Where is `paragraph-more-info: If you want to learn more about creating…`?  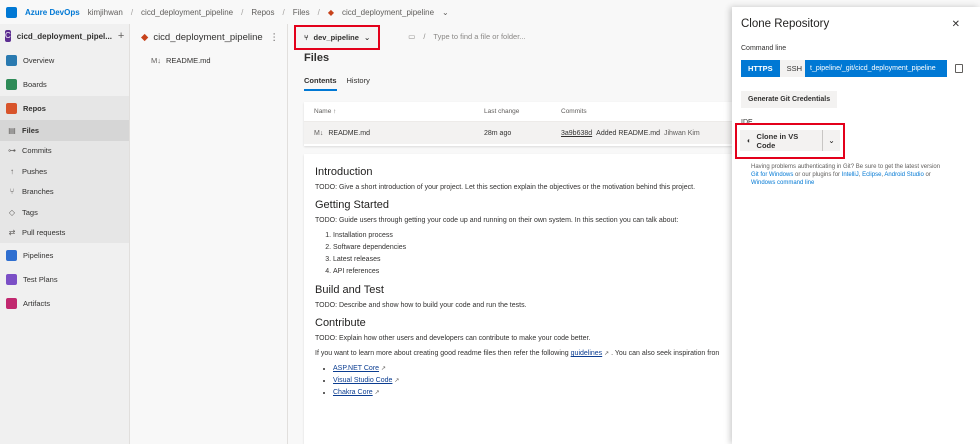 paragraph-more-info: If you want to learn more about creating… is located at coordinates (518, 353).